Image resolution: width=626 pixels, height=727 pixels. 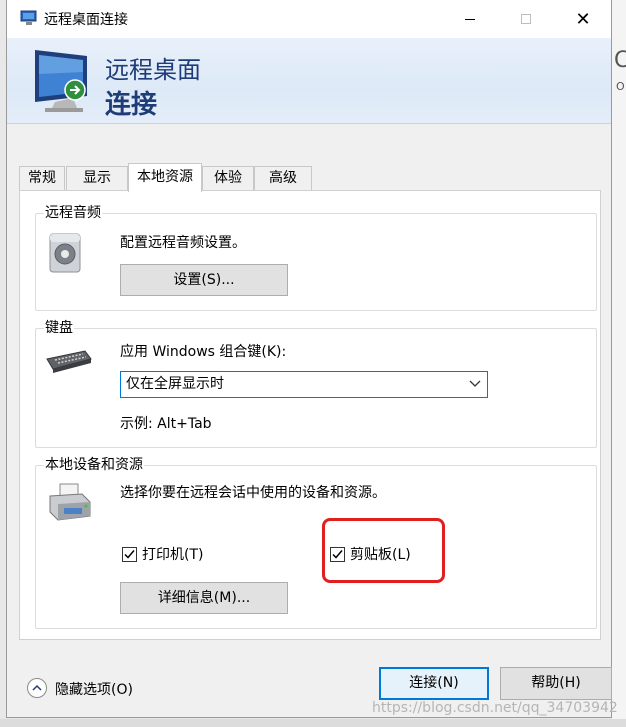 I want to click on maximize-button, so click(x=526, y=19).